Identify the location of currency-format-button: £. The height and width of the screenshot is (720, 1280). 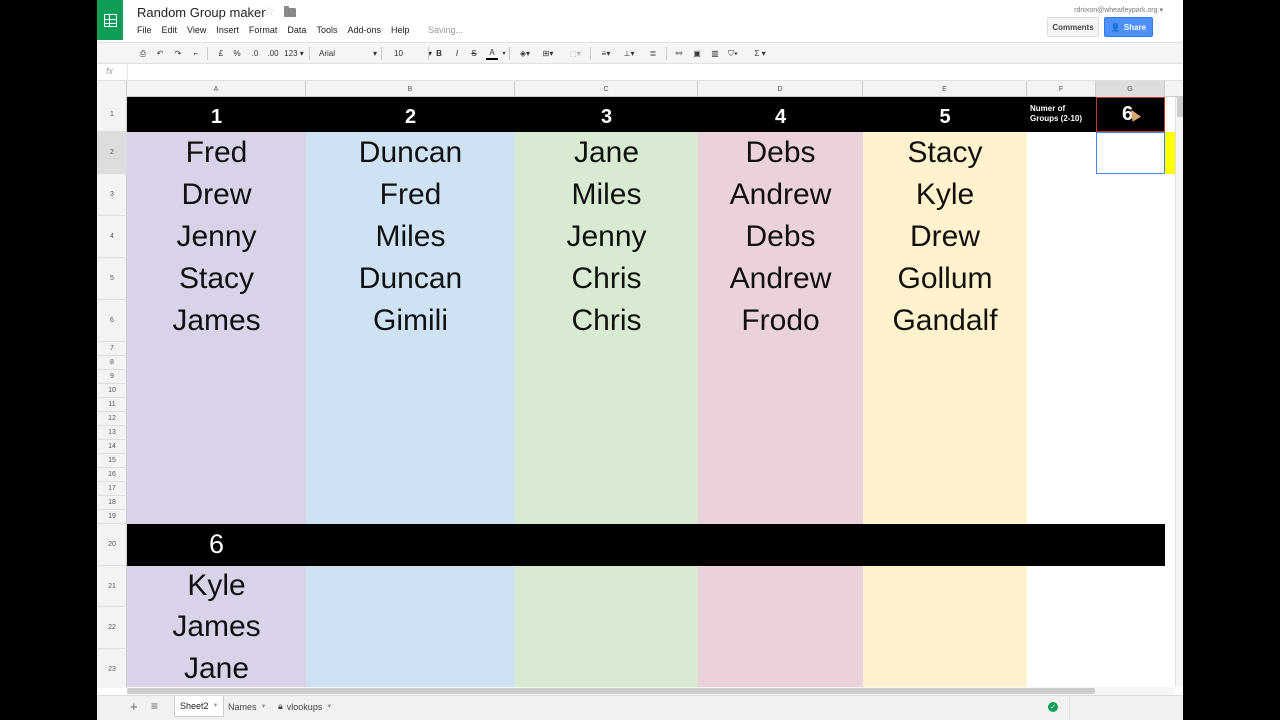
(221, 53).